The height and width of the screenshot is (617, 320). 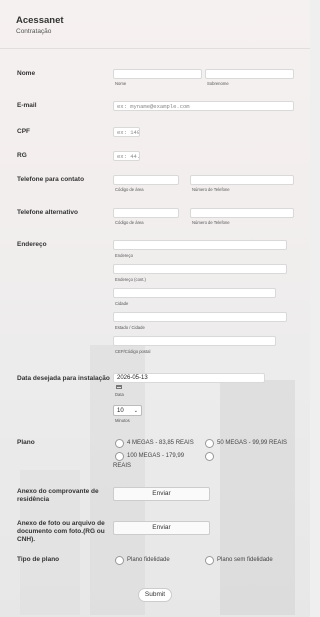 What do you see at coordinates (135, 411) in the screenshot?
I see `chevron-down-icon: ⌄` at bounding box center [135, 411].